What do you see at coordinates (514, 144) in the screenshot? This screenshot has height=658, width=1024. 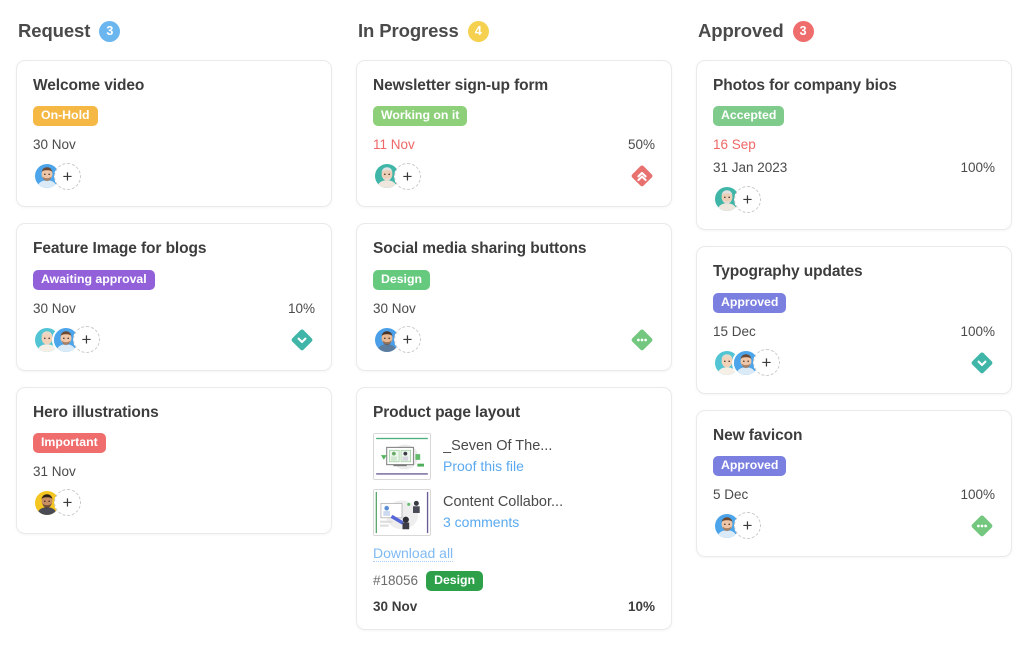 I see `task-meta-row: 11 Nov 50%` at bounding box center [514, 144].